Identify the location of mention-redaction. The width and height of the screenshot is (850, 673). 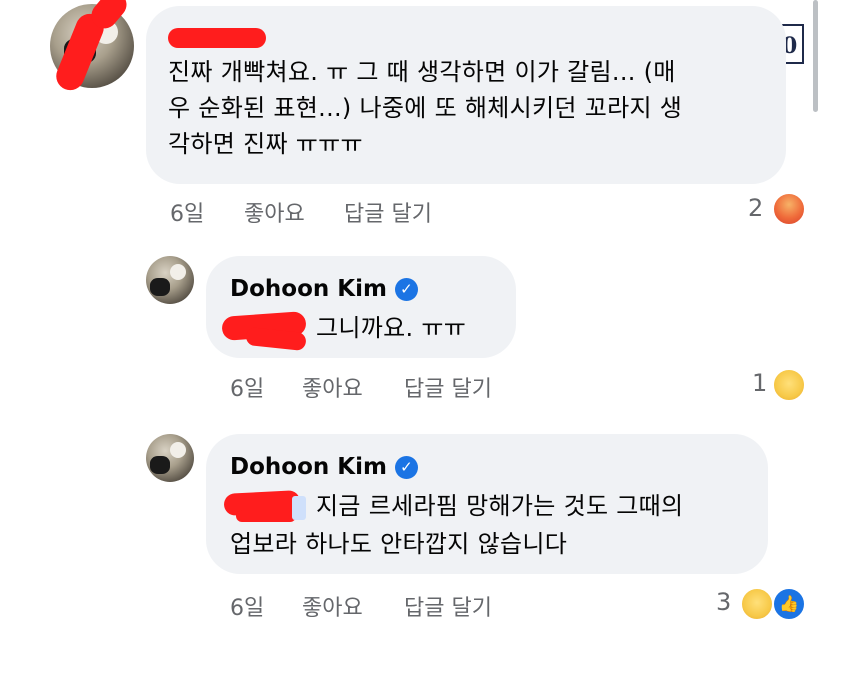
(266, 516).